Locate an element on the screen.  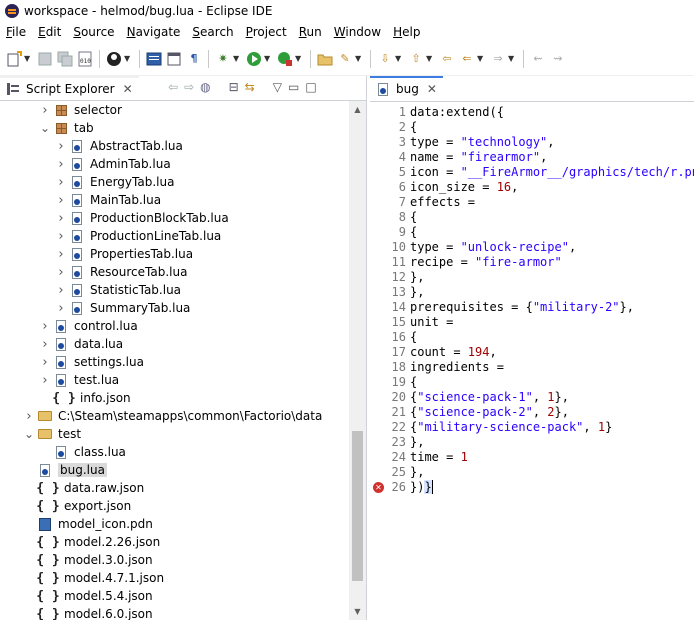
tree-item: › EnergyTab.lua is located at coordinates (115, 182).